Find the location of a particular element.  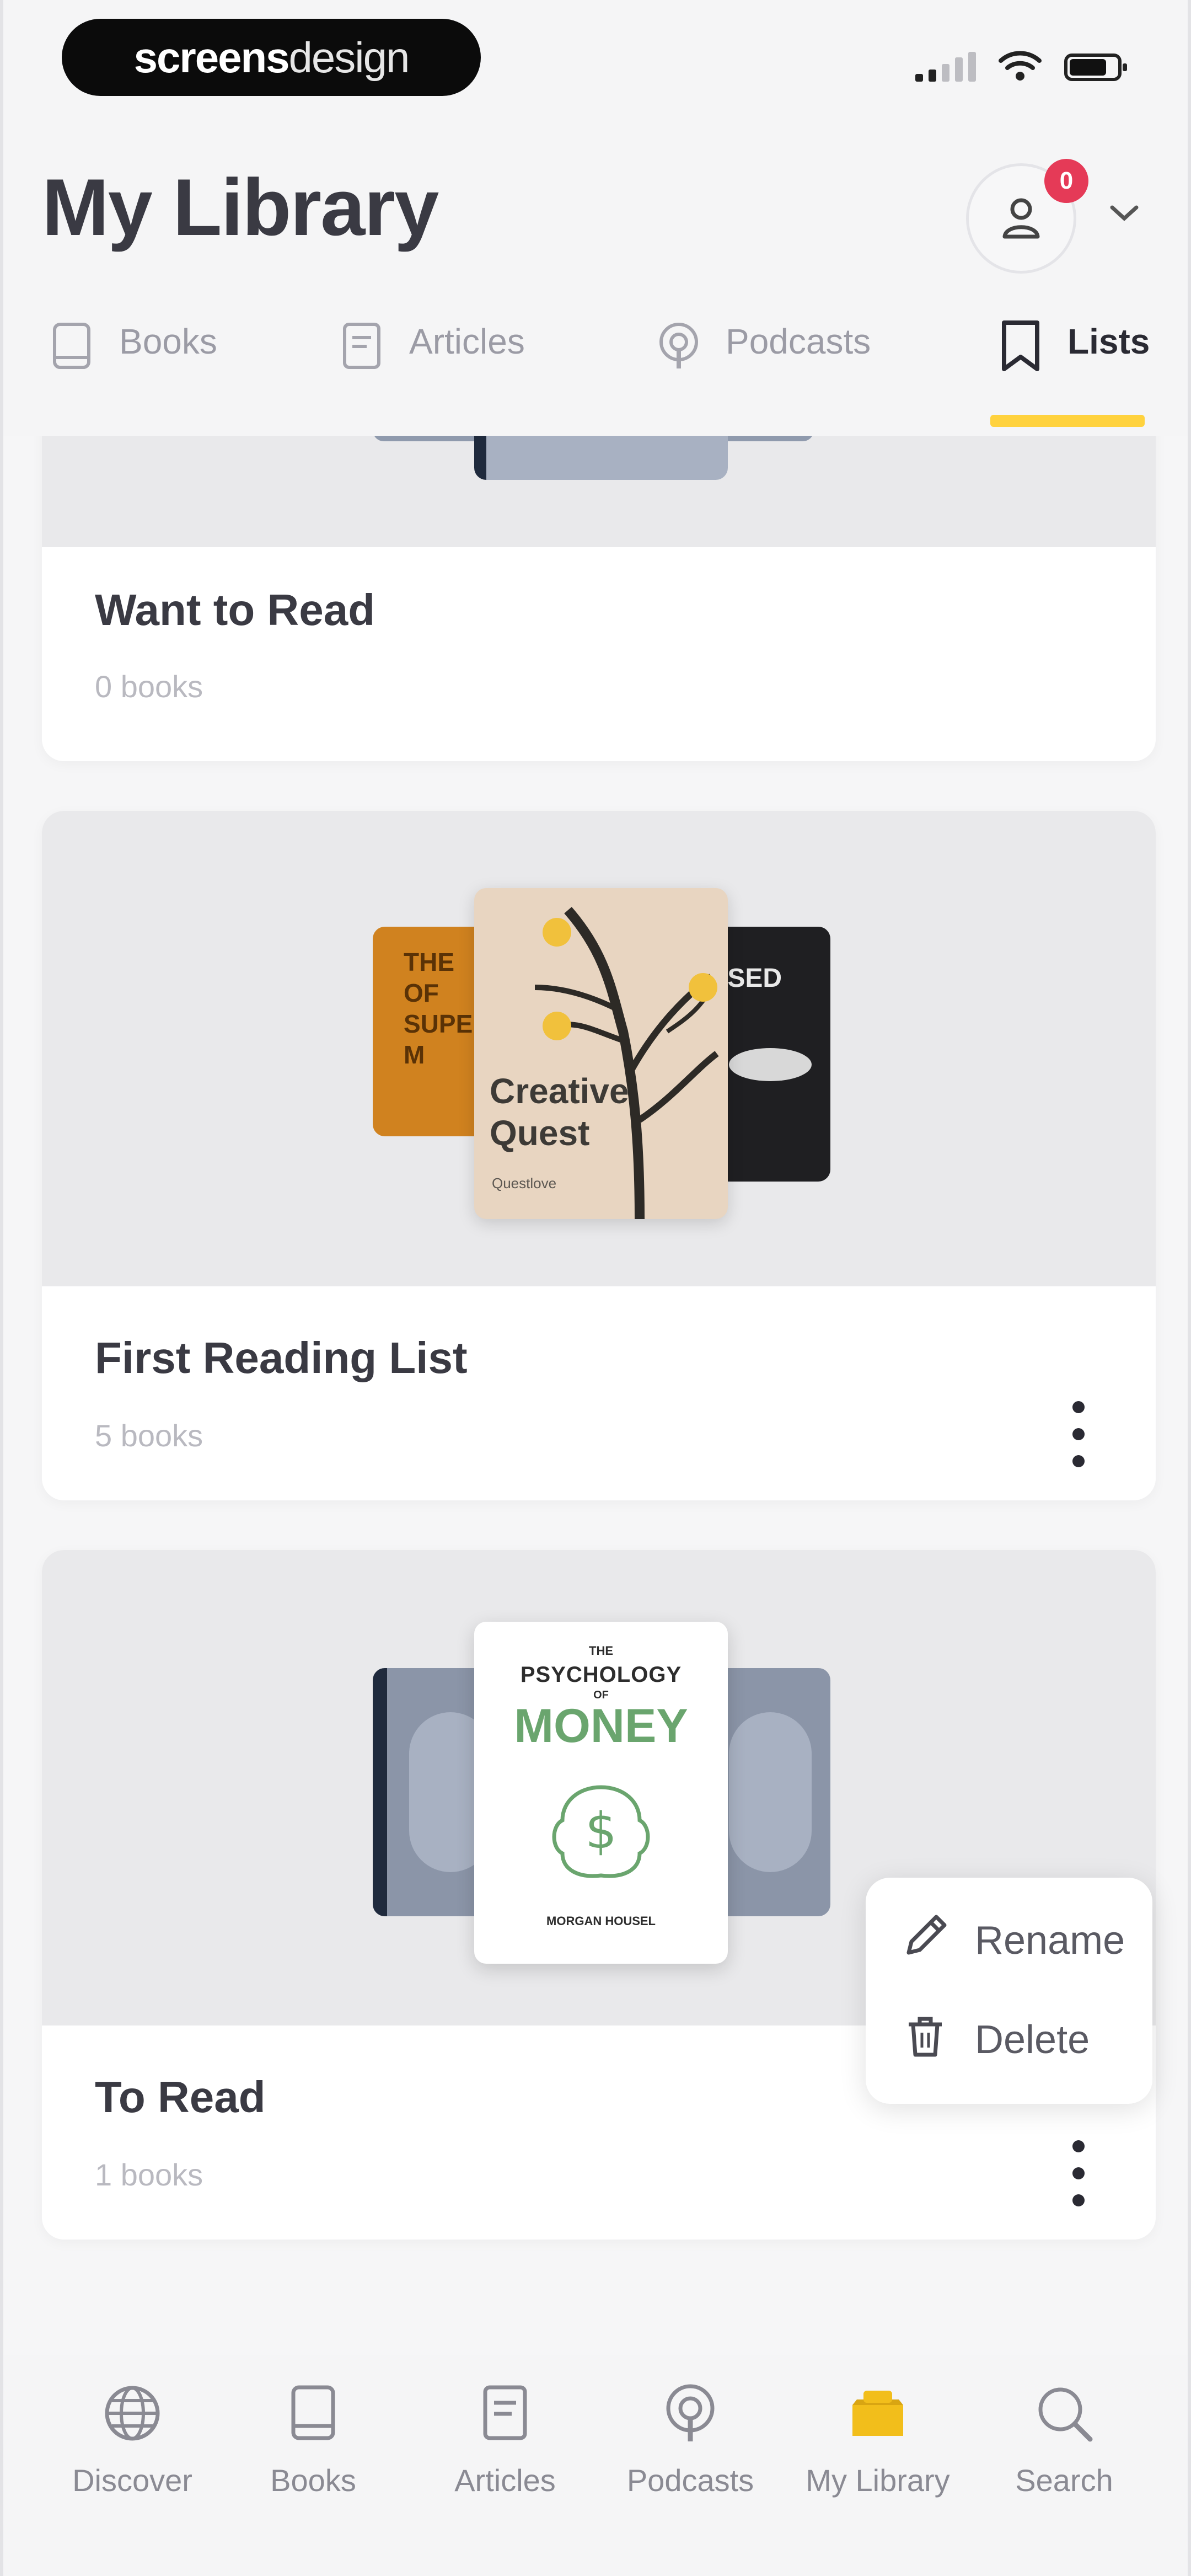

nav-articles: Articles is located at coordinates (505, 2437).